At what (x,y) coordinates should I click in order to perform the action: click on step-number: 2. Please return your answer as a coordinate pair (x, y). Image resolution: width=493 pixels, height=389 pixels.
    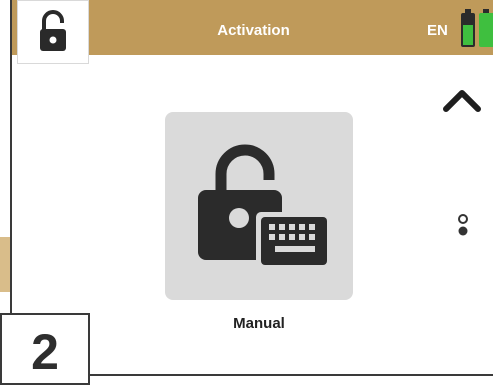
    Looking at the image, I should click on (45, 352).